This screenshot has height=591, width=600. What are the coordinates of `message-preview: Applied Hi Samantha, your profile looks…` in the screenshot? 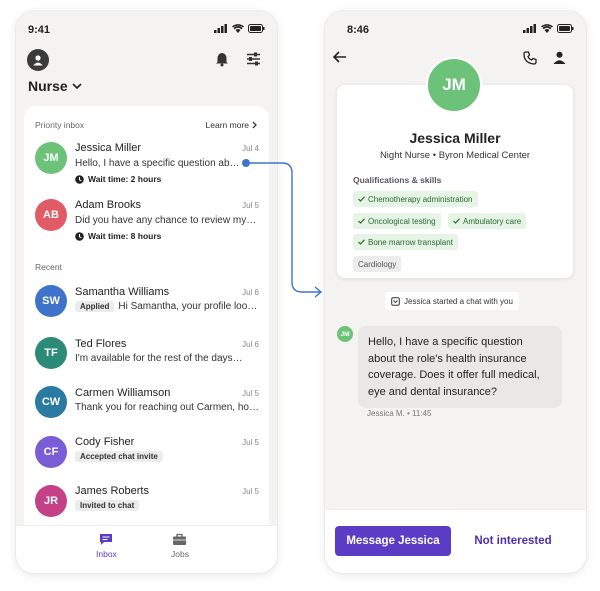 It's located at (167, 306).